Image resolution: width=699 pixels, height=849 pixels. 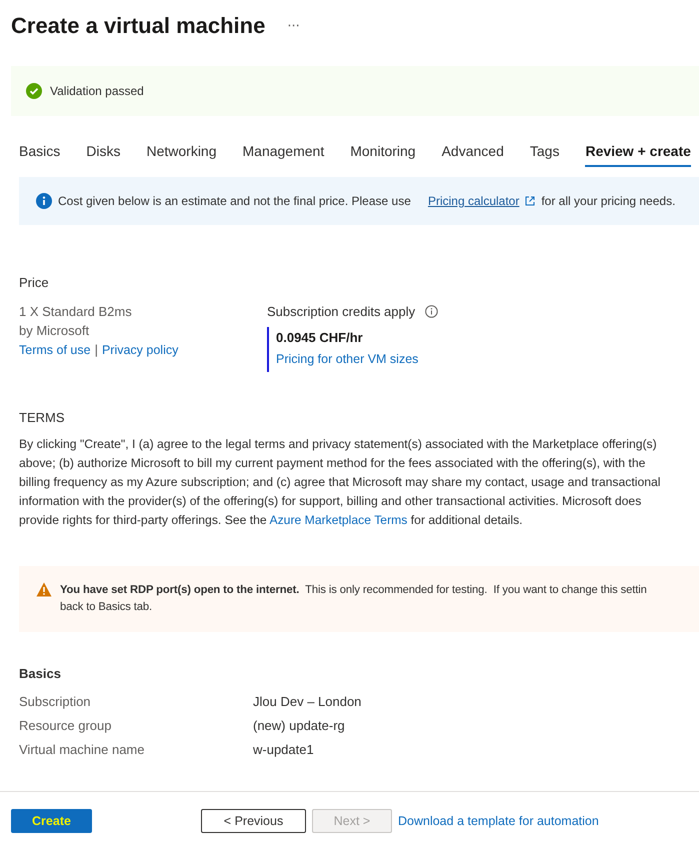 What do you see at coordinates (39, 155) in the screenshot?
I see `tab: Basics` at bounding box center [39, 155].